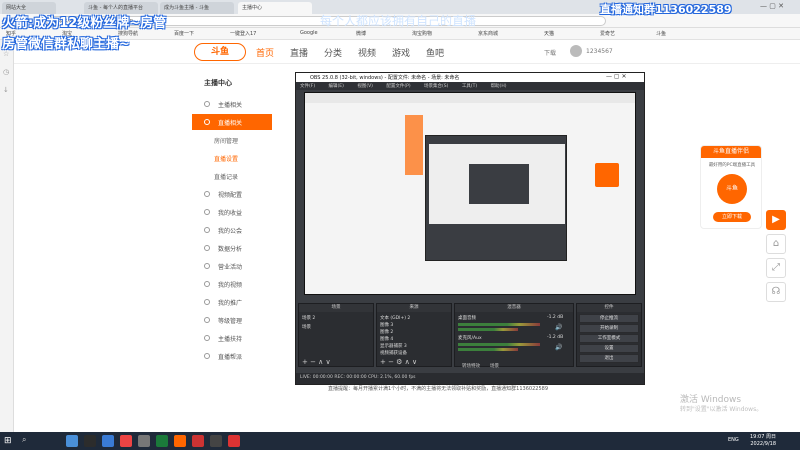  What do you see at coordinates (316, 362) in the screenshot?
I see `scene-add-remove-icons: + − ∧ ∨` at bounding box center [316, 362].